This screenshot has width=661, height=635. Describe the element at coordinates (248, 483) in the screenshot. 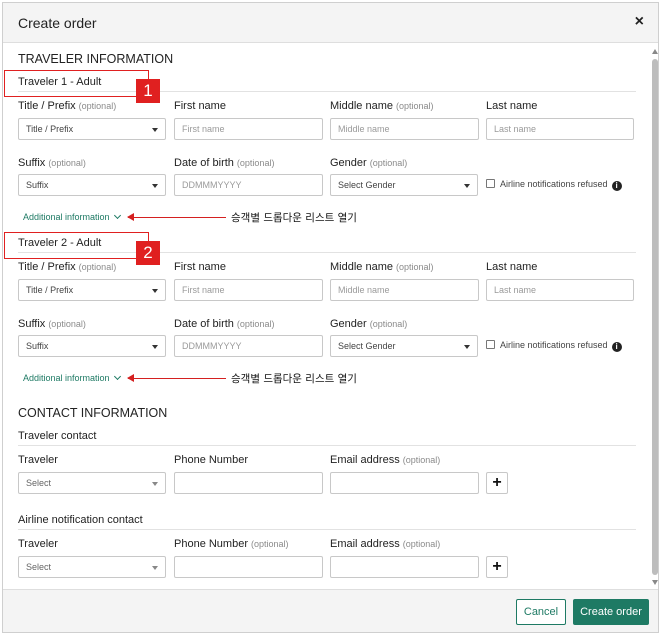

I see `phone-number-input` at that location.